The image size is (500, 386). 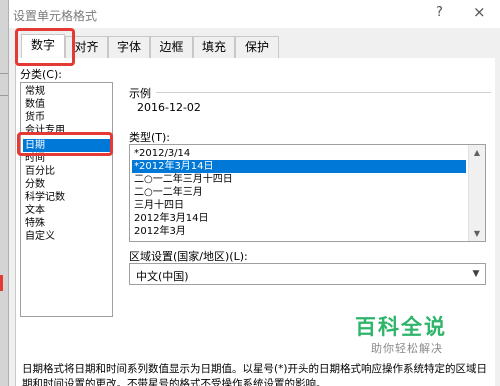 I want to click on type-item: 2012年3月14日, so click(x=299, y=218).